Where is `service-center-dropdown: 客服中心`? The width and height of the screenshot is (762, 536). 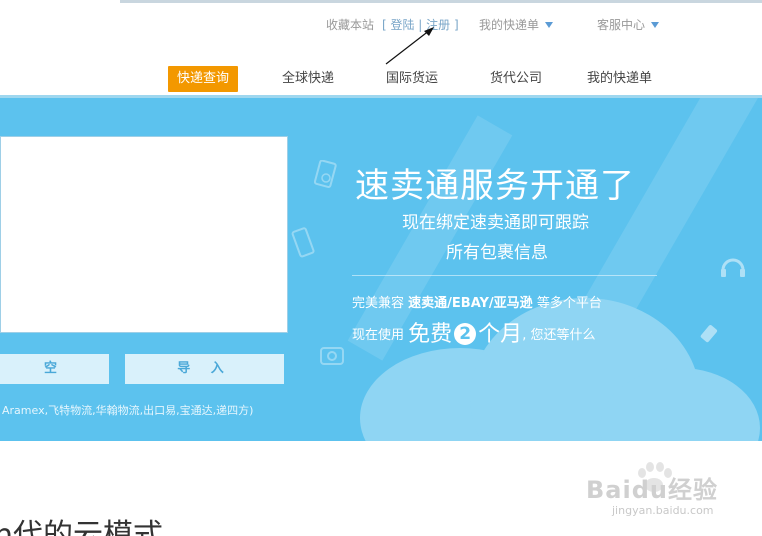 service-center-dropdown: 客服中心 is located at coordinates (628, 24).